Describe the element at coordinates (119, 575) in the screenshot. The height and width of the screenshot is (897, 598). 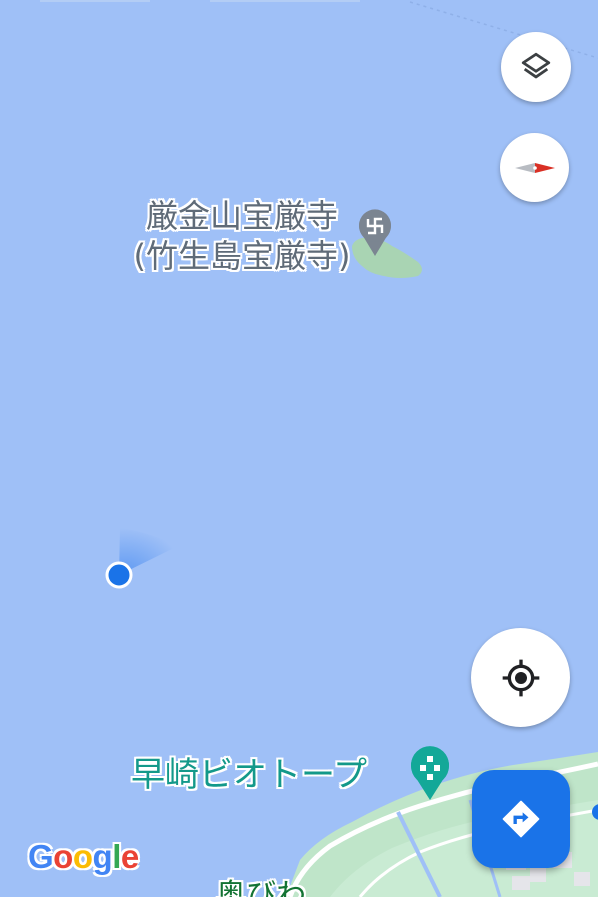
I see `user-location-dot` at that location.